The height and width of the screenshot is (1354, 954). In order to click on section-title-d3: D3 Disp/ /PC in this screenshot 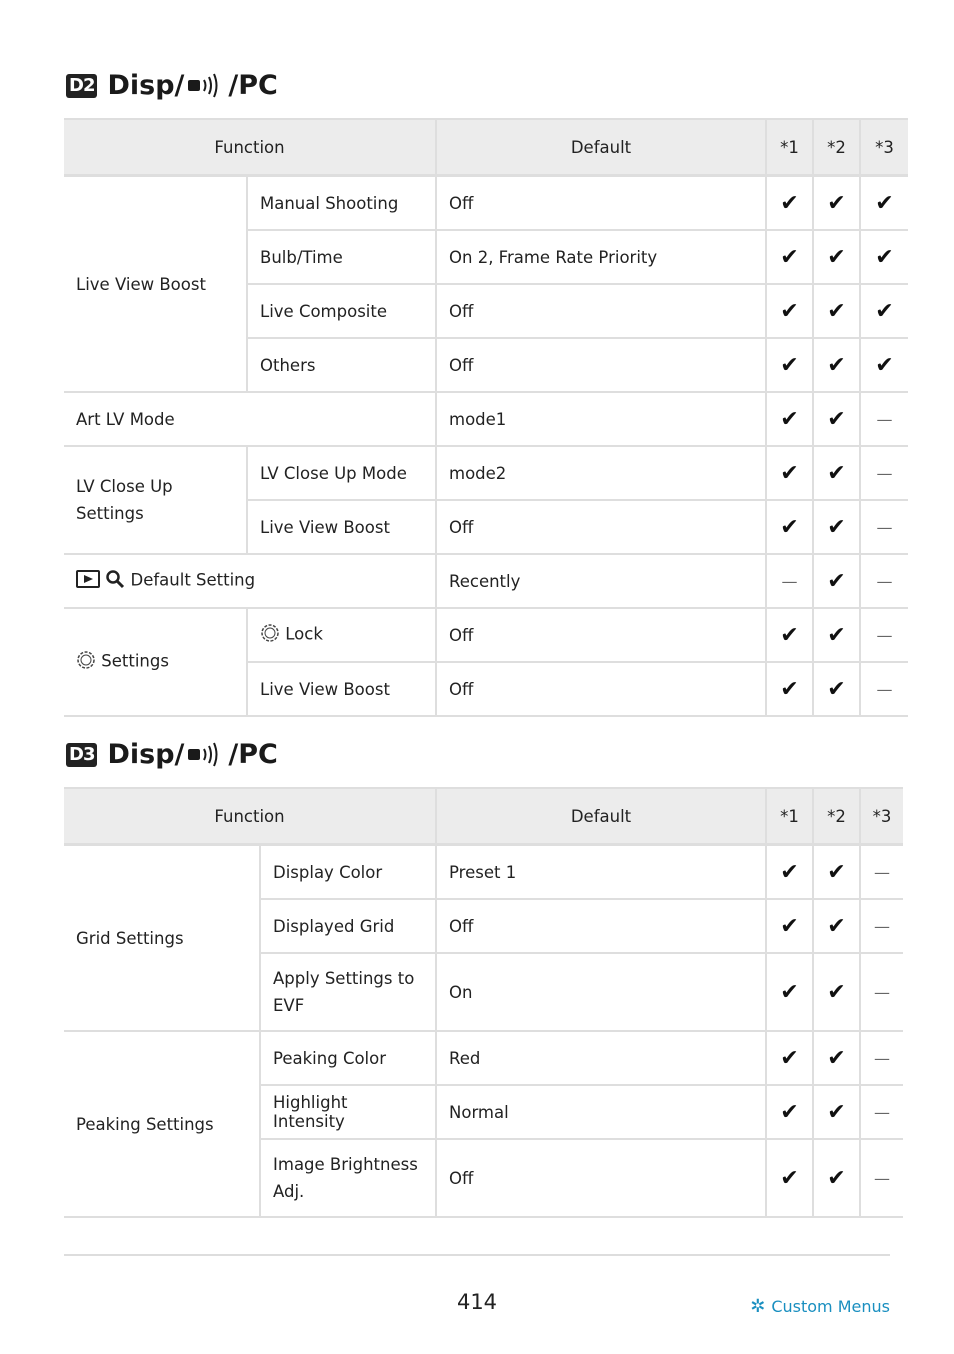, I will do `click(172, 754)`.